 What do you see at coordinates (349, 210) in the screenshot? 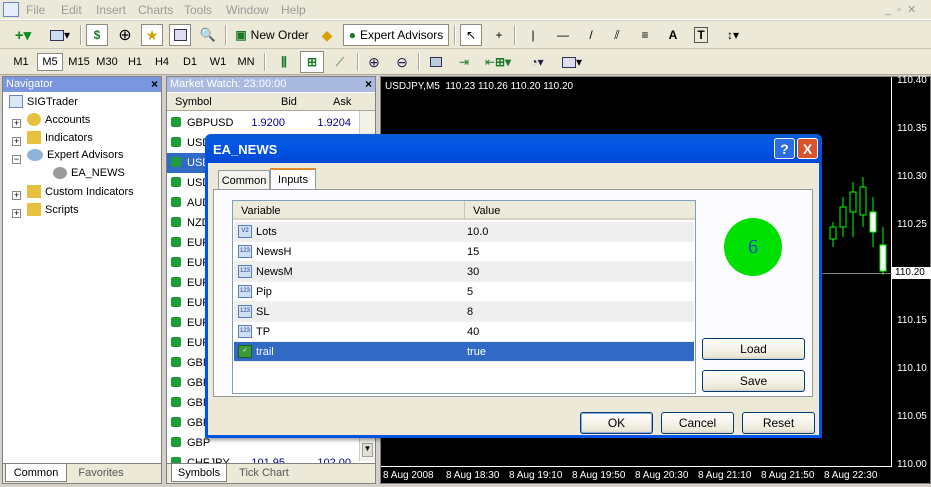
I see `col-variable: Variable` at bounding box center [349, 210].